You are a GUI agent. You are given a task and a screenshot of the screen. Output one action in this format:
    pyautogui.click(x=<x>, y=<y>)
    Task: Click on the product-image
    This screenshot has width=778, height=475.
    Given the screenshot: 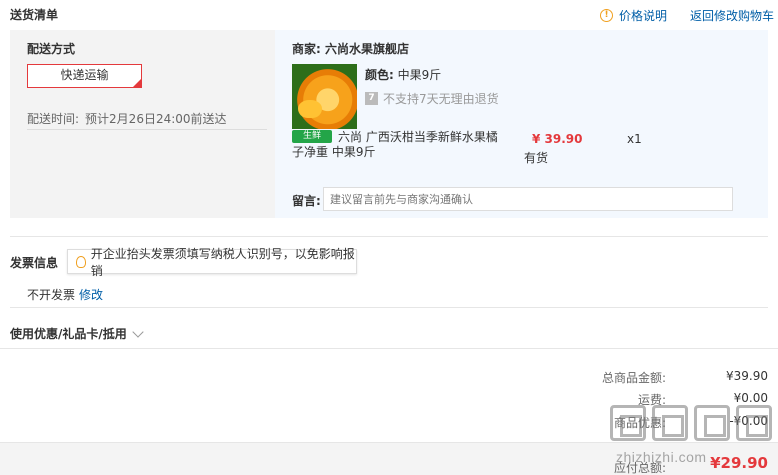 What is the action you would take?
    pyautogui.click(x=324, y=96)
    